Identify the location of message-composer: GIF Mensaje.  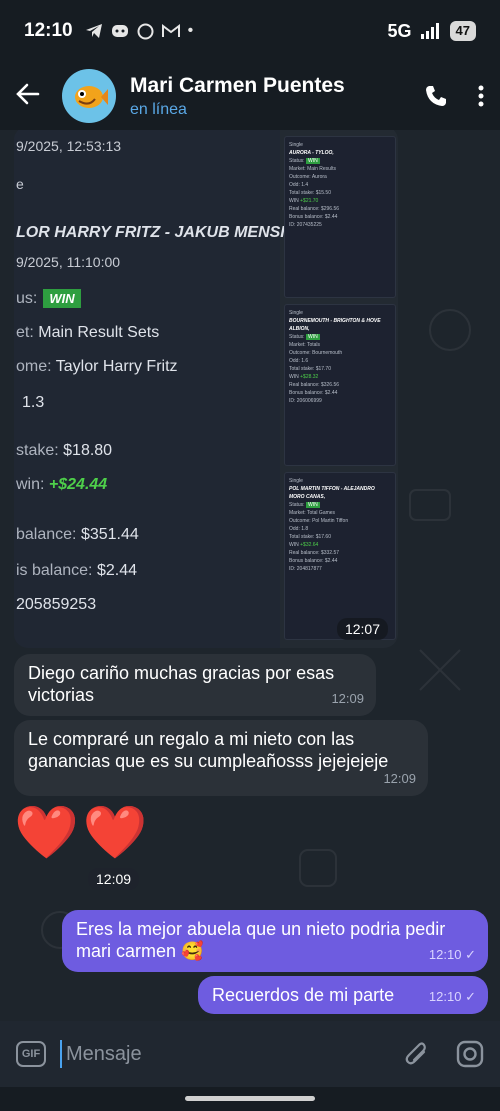
(250, 1054).